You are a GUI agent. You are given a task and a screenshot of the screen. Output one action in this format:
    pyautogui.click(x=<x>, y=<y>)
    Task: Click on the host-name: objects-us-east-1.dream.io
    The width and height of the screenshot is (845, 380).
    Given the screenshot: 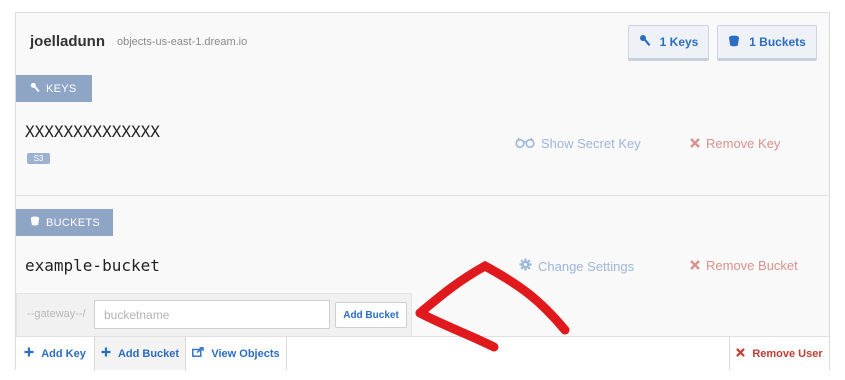 What is the action you would take?
    pyautogui.click(x=182, y=42)
    